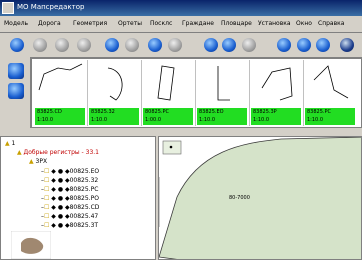  I want to click on menu-item-settings: Установка, so click(274, 23).